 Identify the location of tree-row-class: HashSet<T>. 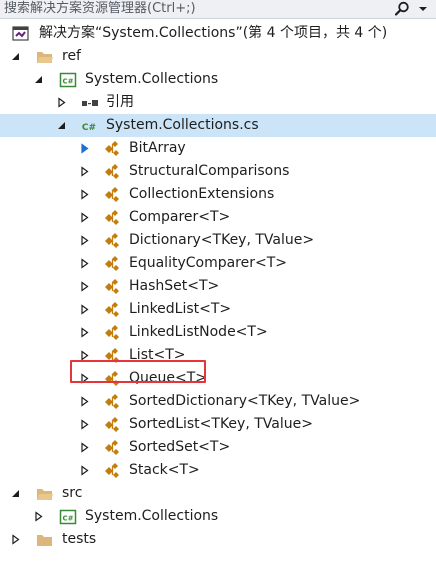
(218, 286).